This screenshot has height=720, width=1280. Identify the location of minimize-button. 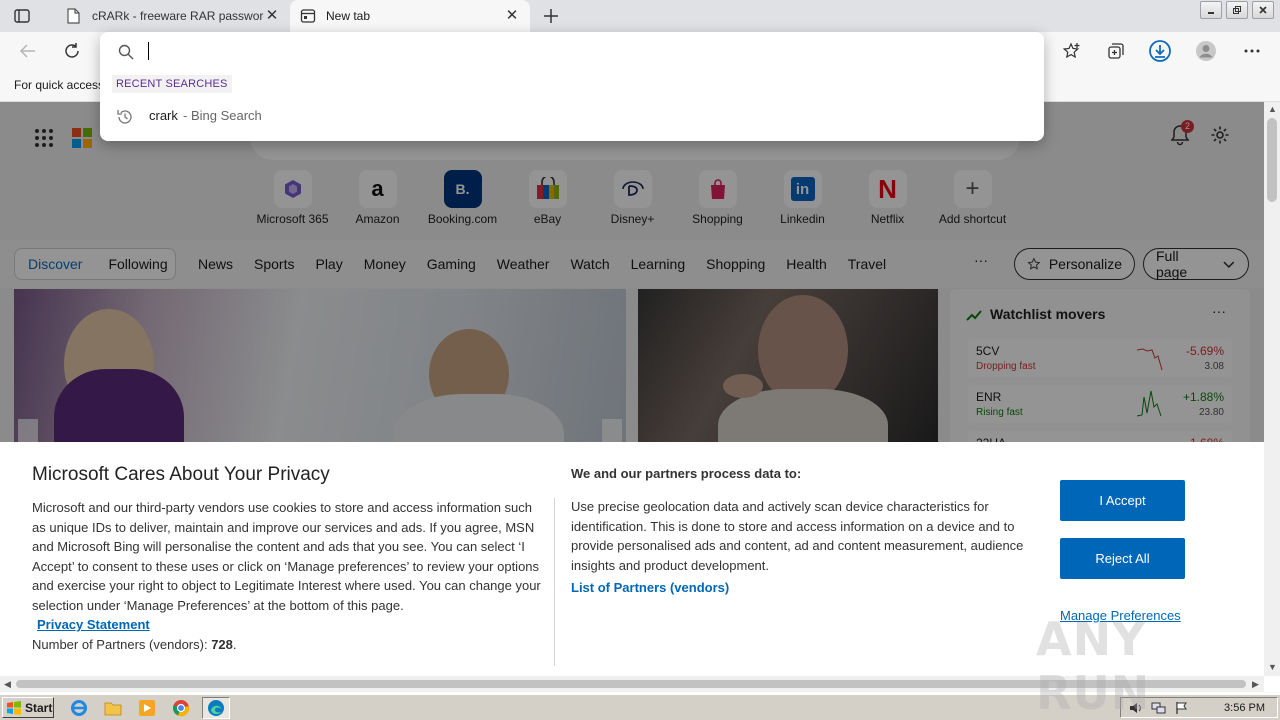
(1211, 10).